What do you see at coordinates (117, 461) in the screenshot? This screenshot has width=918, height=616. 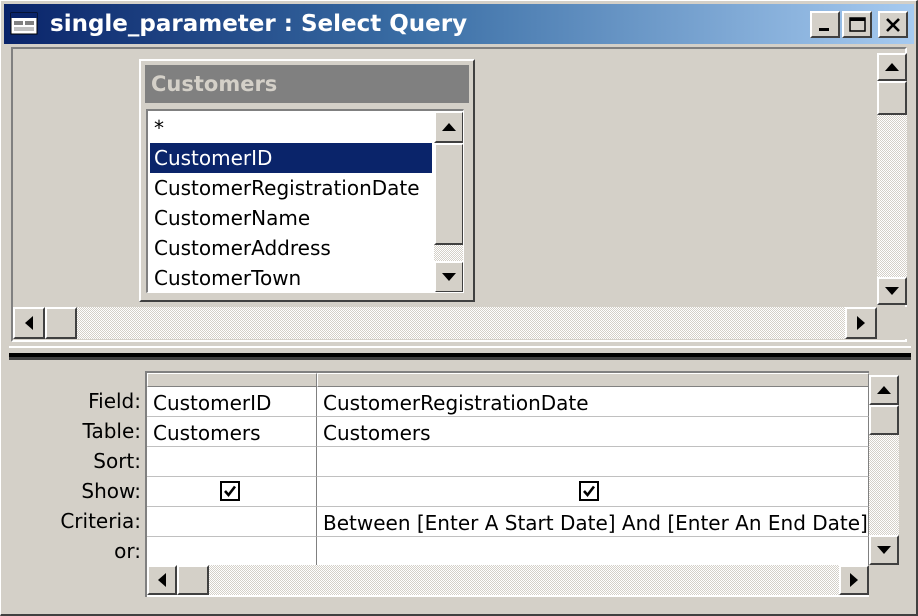 I see `row-label-sort: Sort:` at bounding box center [117, 461].